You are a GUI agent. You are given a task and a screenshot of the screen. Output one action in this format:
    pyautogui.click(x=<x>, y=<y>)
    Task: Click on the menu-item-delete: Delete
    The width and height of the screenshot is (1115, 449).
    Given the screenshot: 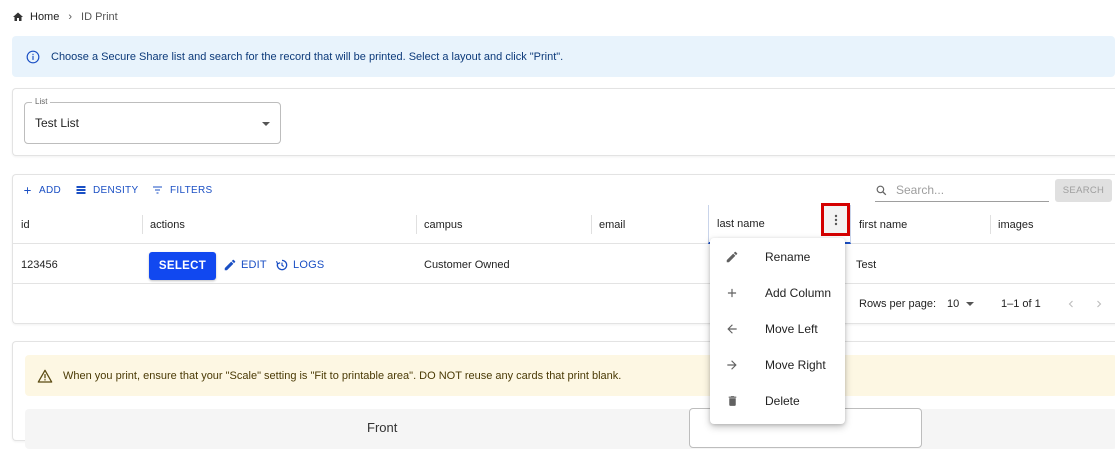 What is the action you would take?
    pyautogui.click(x=777, y=401)
    